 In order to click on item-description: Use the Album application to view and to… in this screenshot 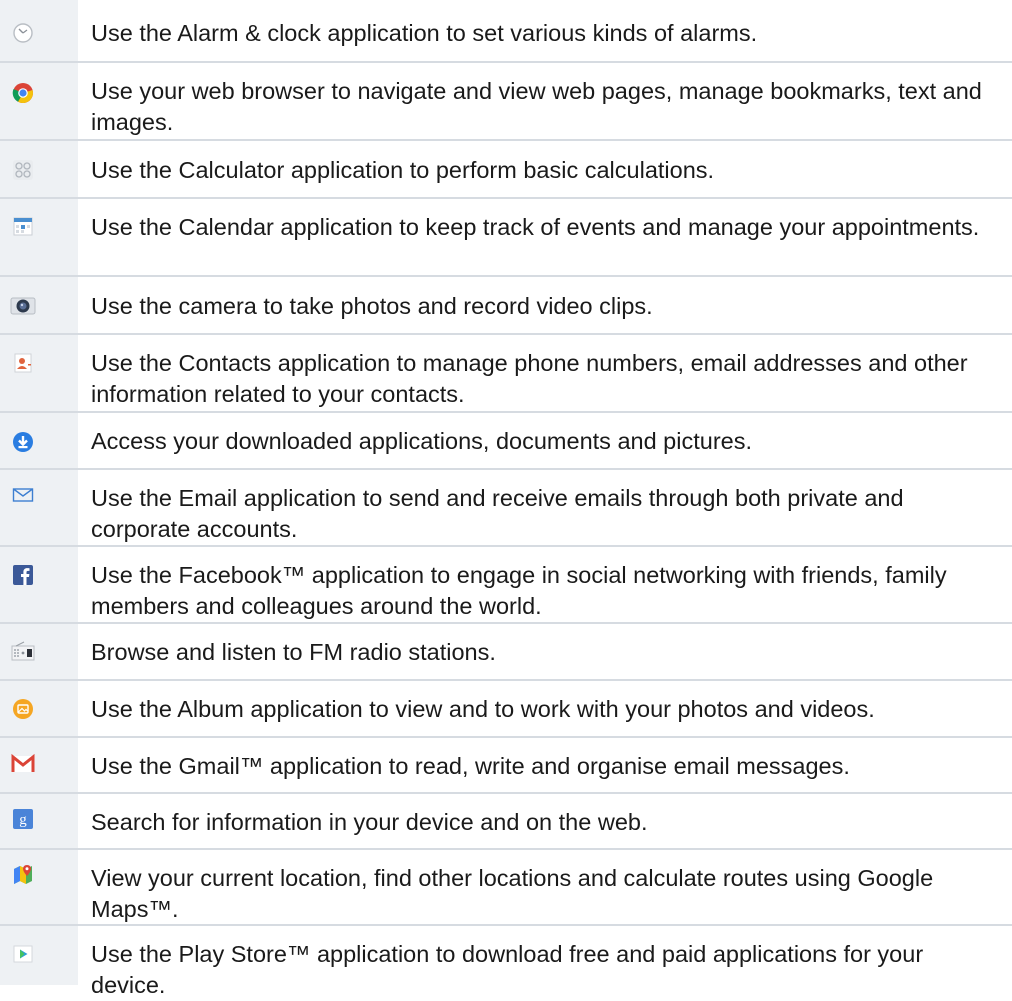, I will do `click(483, 709)`.